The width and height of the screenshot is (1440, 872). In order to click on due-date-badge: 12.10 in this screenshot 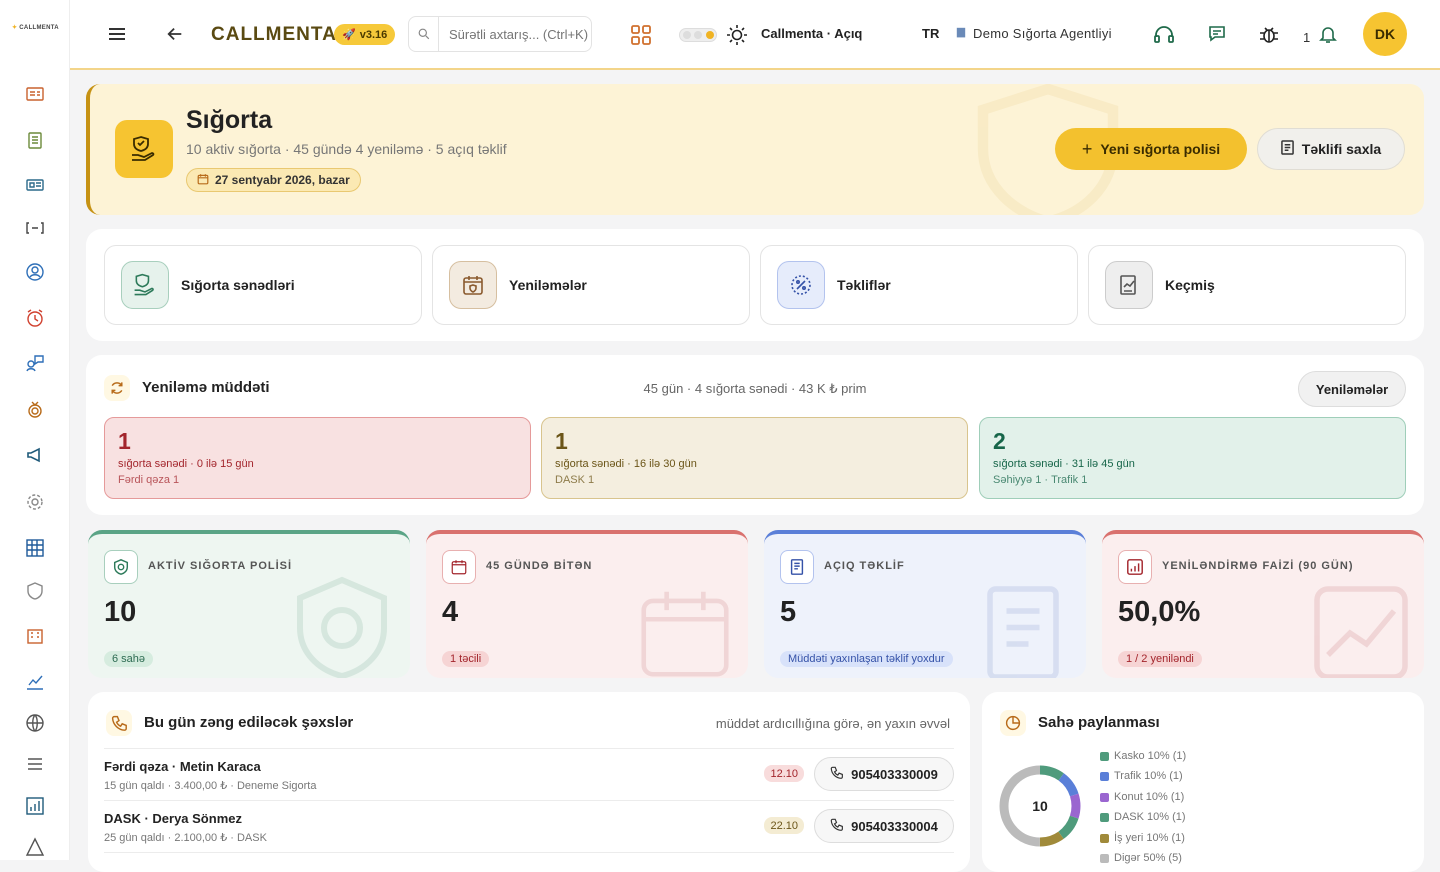, I will do `click(784, 773)`.